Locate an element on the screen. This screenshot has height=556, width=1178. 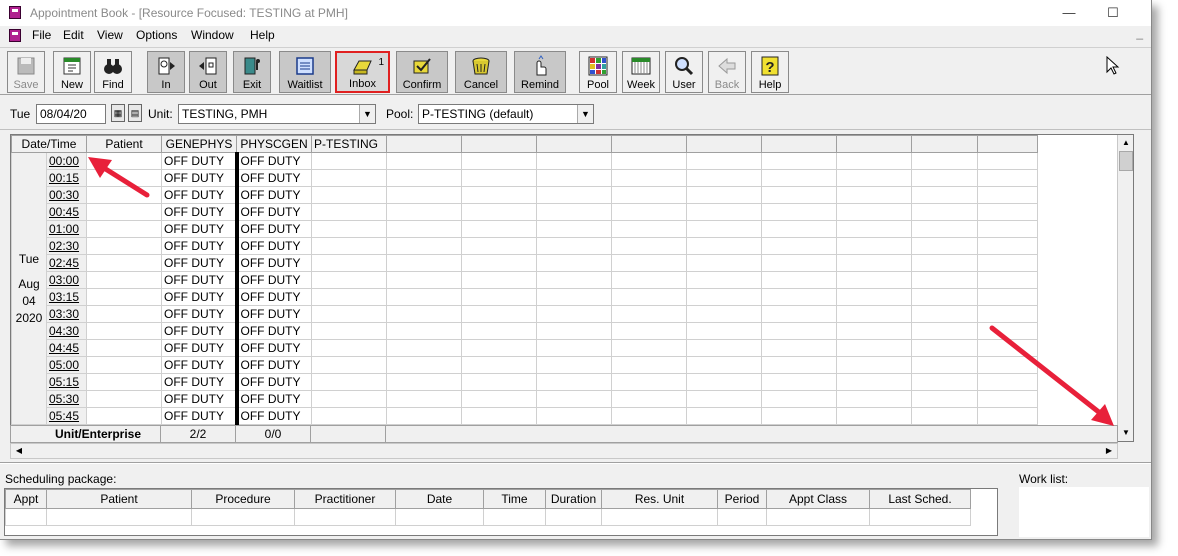
work-list-panel is located at coordinates (1084, 512).